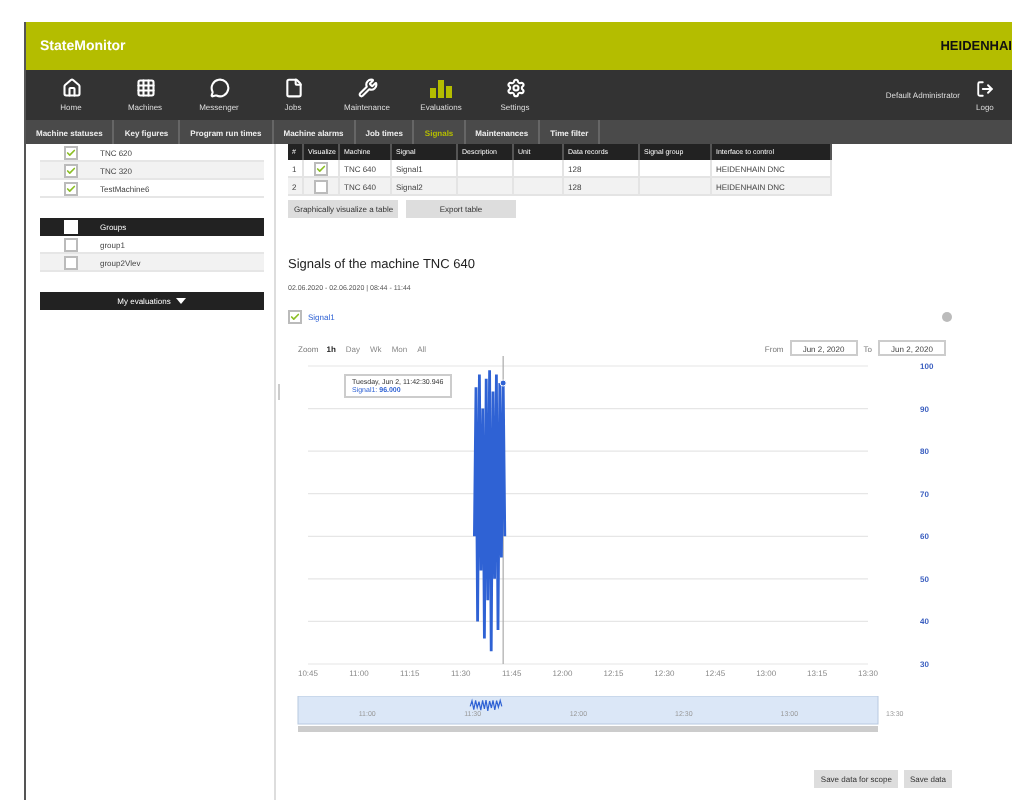 The image size is (1012, 800). I want to click on navigator-line, so click(486, 705).